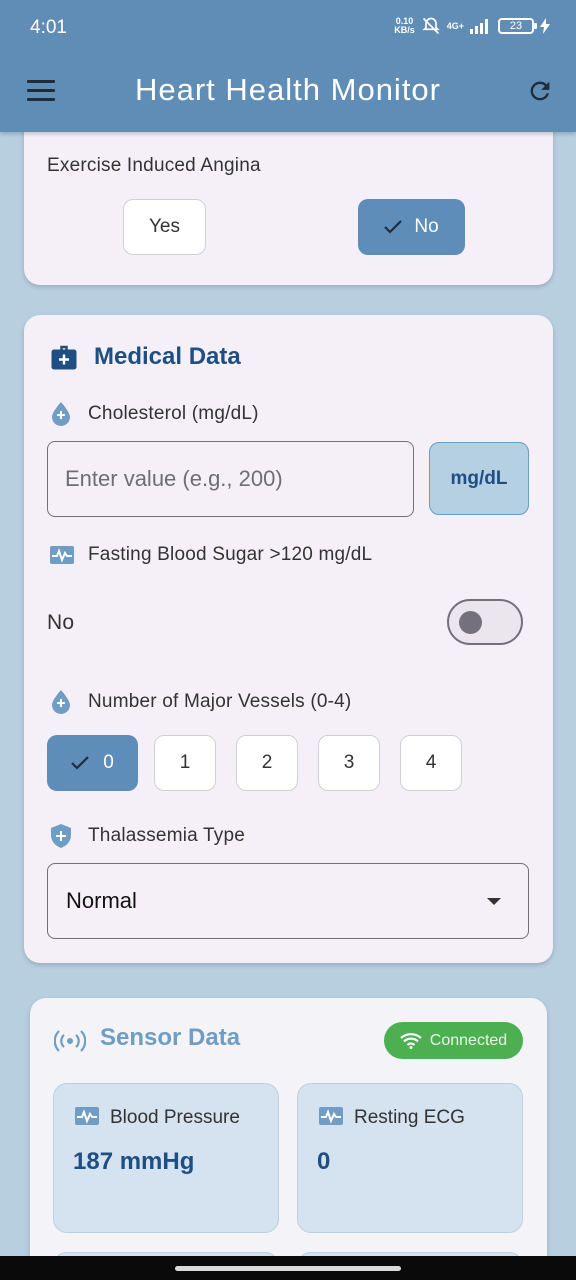  I want to click on medical-kit-icon, so click(64, 357).